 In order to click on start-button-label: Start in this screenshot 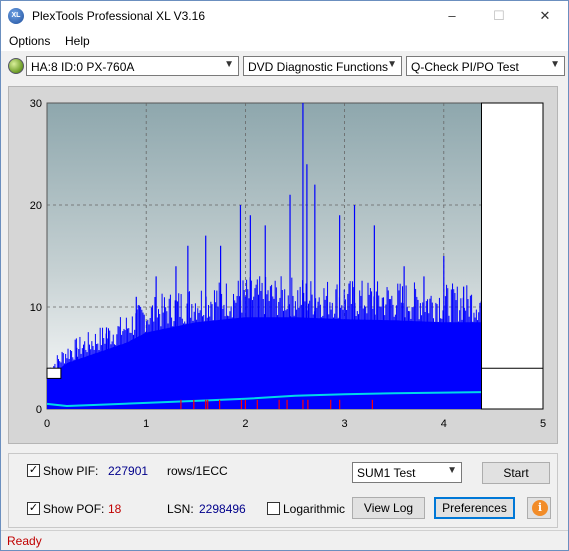, I will do `click(516, 473)`.